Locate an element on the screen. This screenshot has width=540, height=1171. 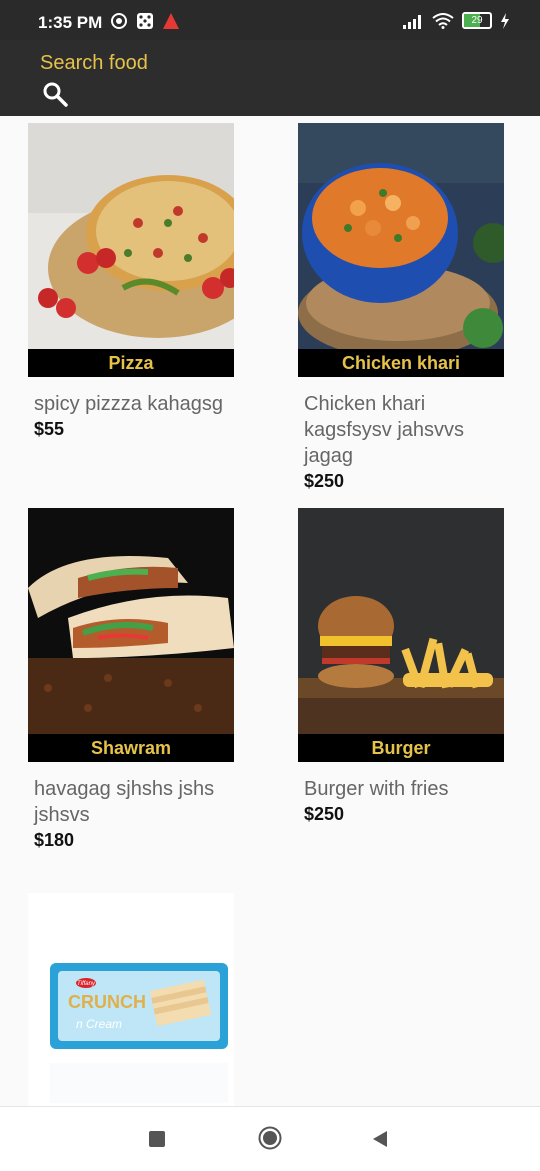
food-image: Pizza is located at coordinates (131, 250).